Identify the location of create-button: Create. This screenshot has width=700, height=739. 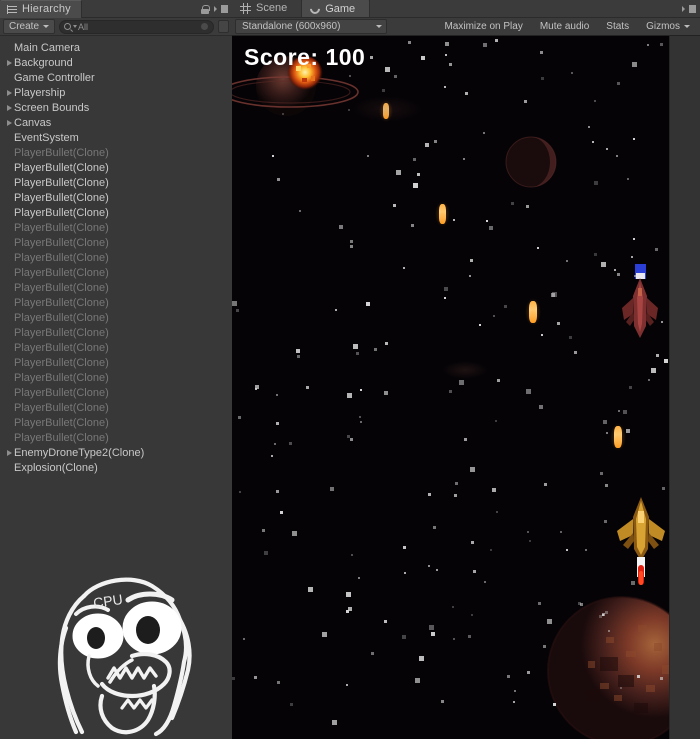
(29, 26).